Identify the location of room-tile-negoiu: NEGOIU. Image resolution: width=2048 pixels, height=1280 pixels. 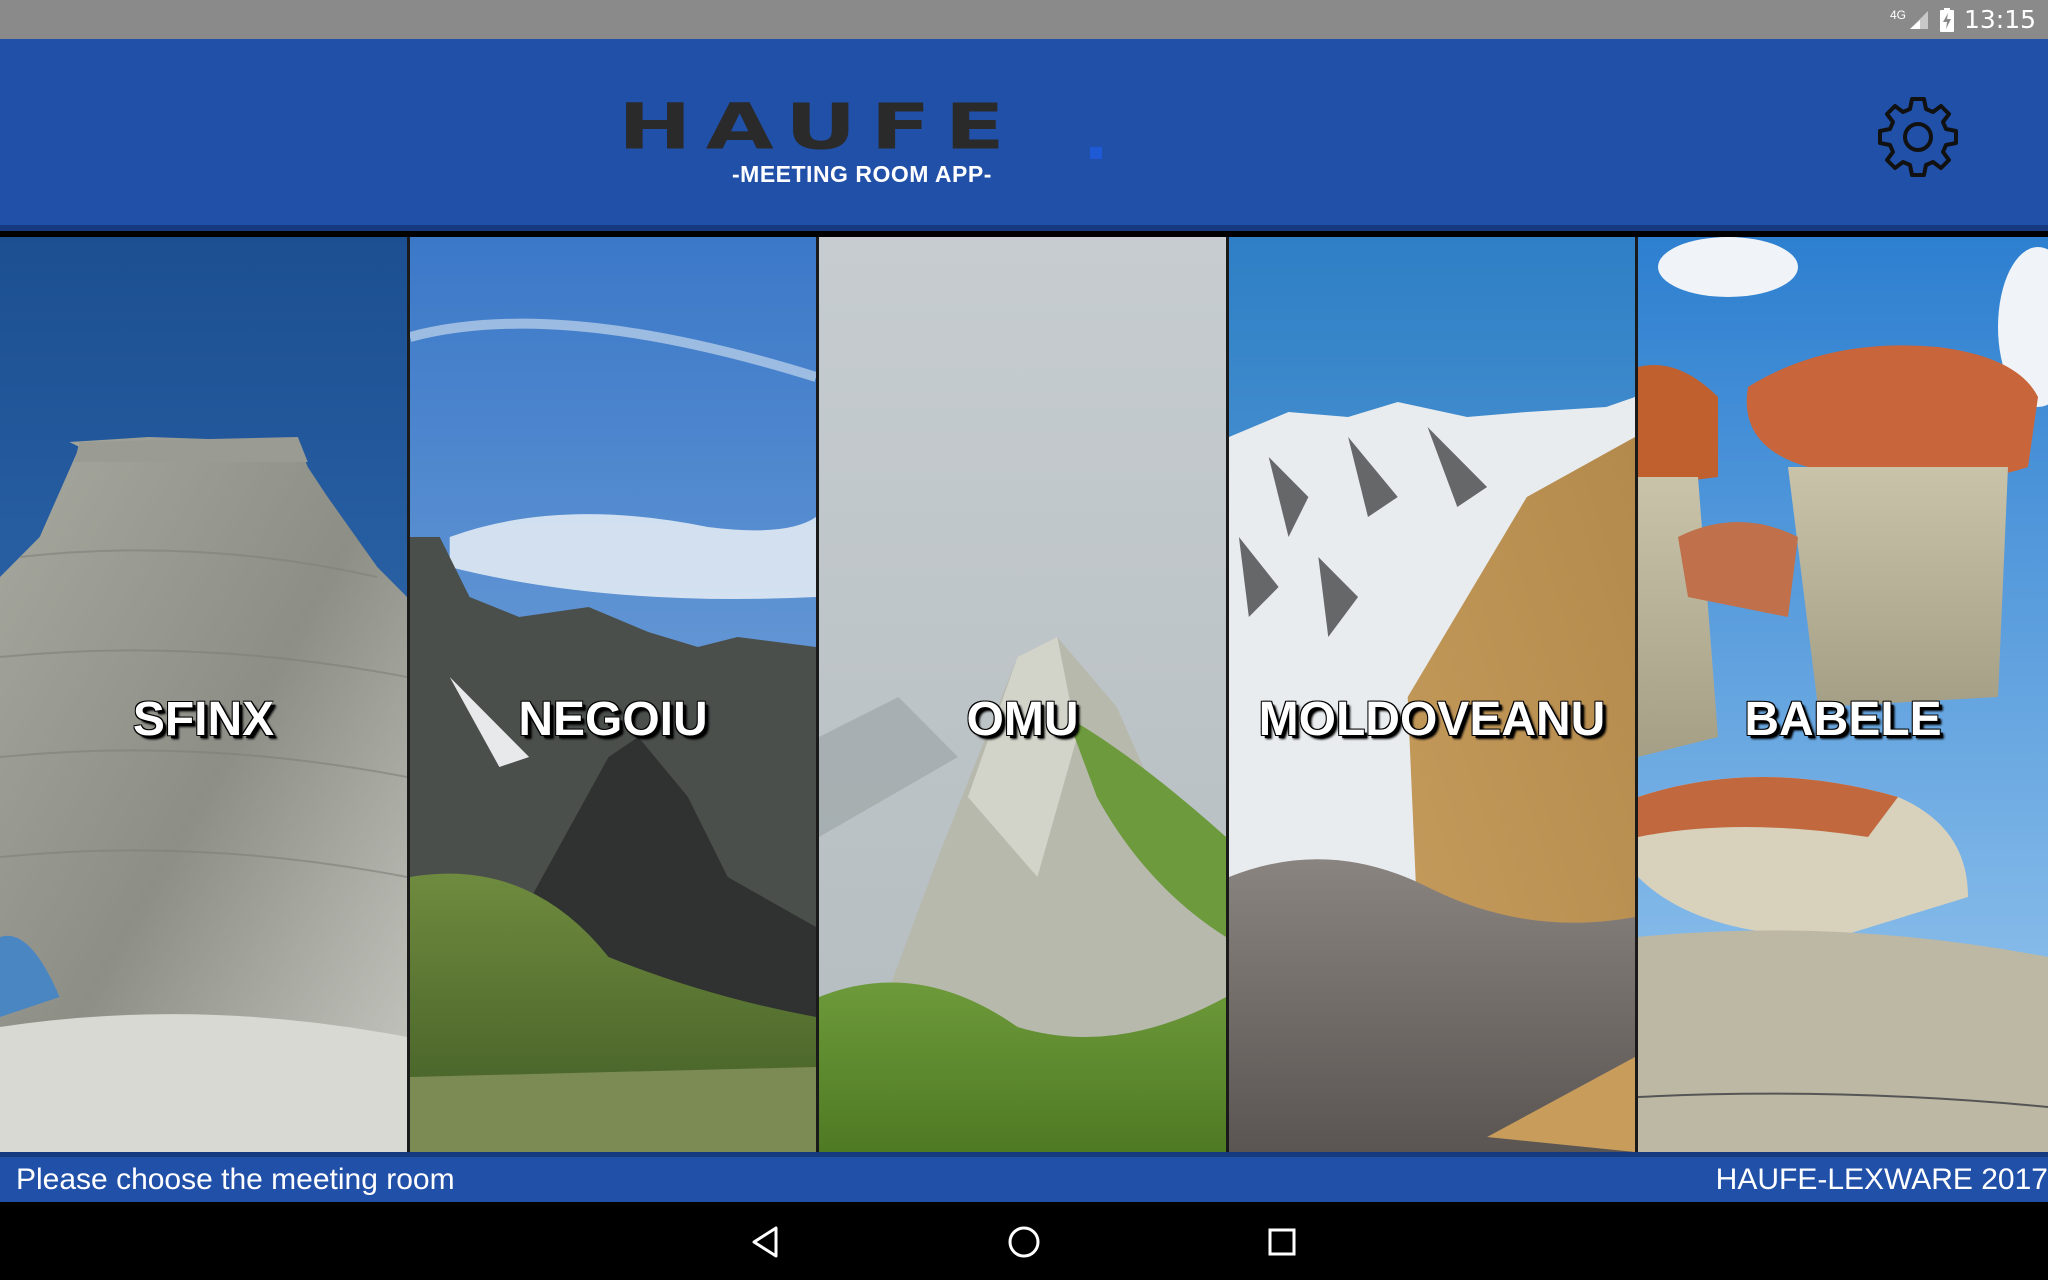
(614, 694).